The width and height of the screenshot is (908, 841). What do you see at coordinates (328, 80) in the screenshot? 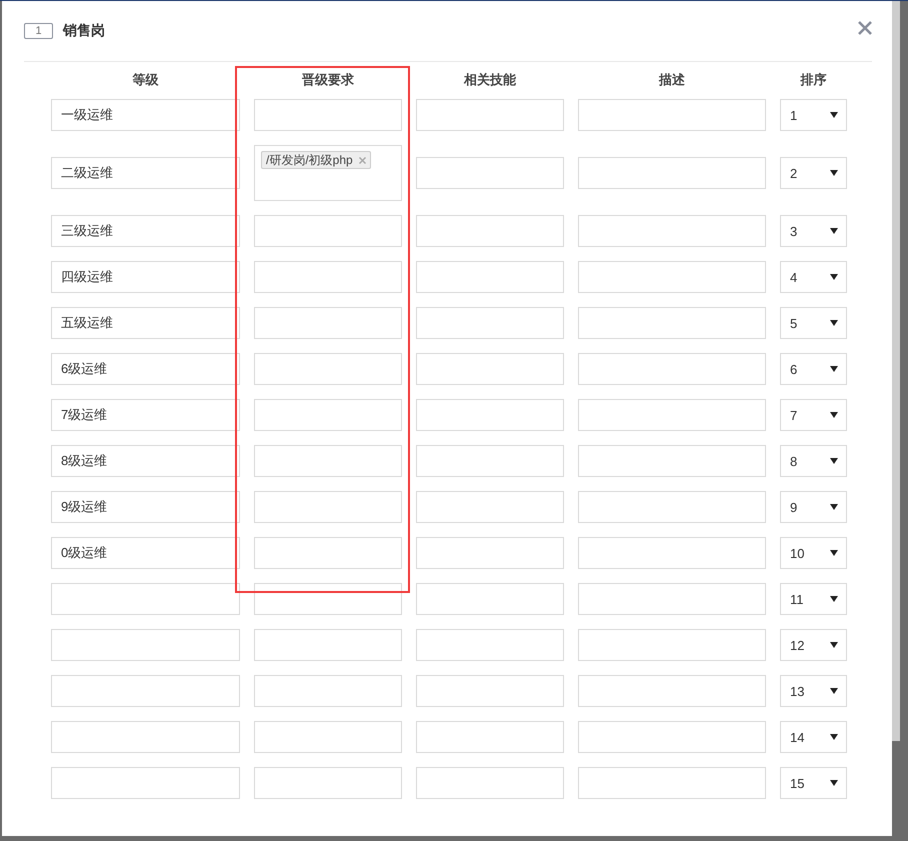
I see `column-header: 晋级要求` at bounding box center [328, 80].